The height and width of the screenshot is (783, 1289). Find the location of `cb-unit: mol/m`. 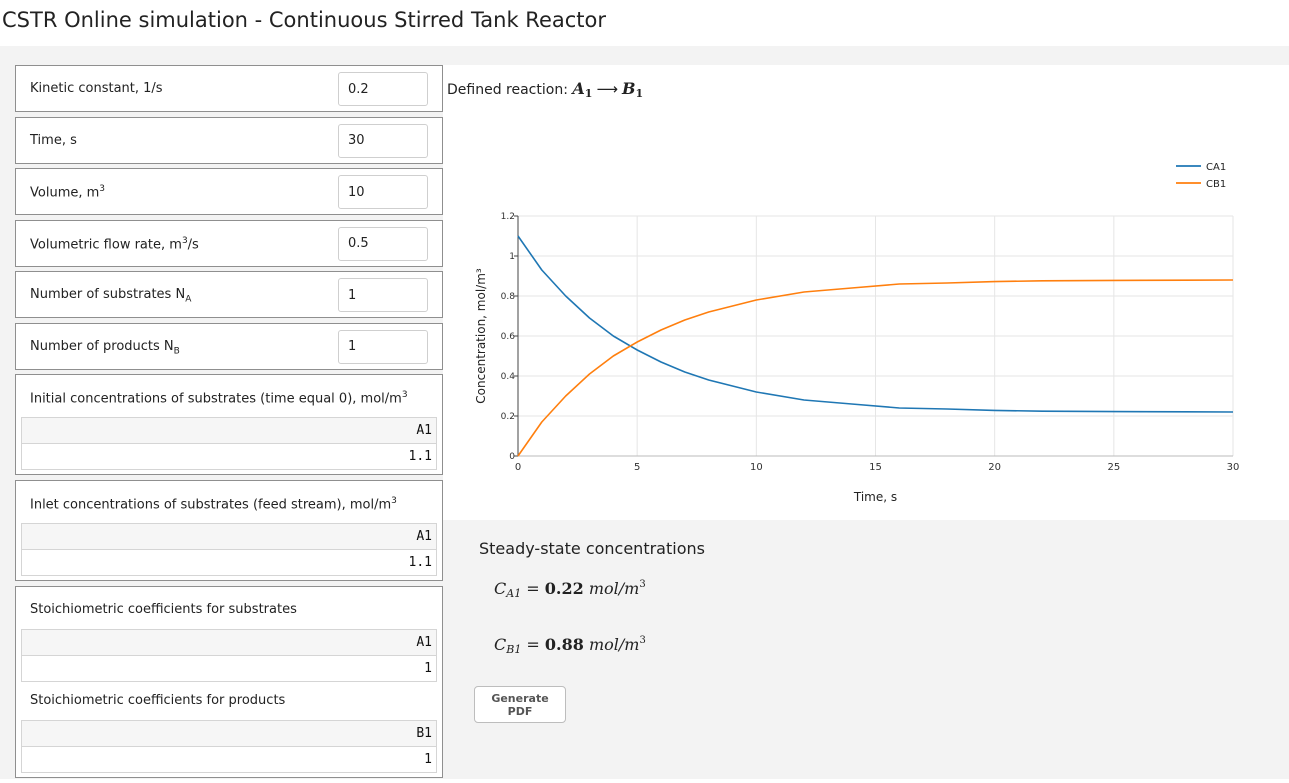

cb-unit: mol/m is located at coordinates (614, 644).